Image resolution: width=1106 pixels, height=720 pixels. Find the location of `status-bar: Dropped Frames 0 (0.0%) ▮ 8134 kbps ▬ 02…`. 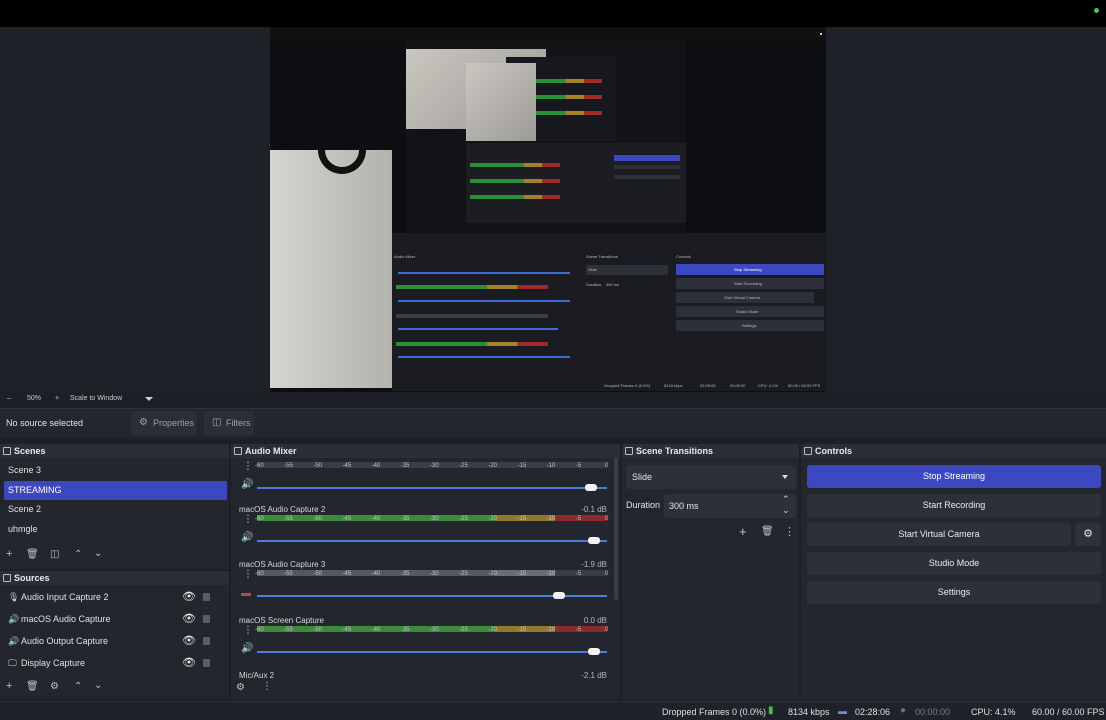

status-bar: Dropped Frames 0 (0.0%) ▮ 8134 kbps ▬ 02… is located at coordinates (553, 710).